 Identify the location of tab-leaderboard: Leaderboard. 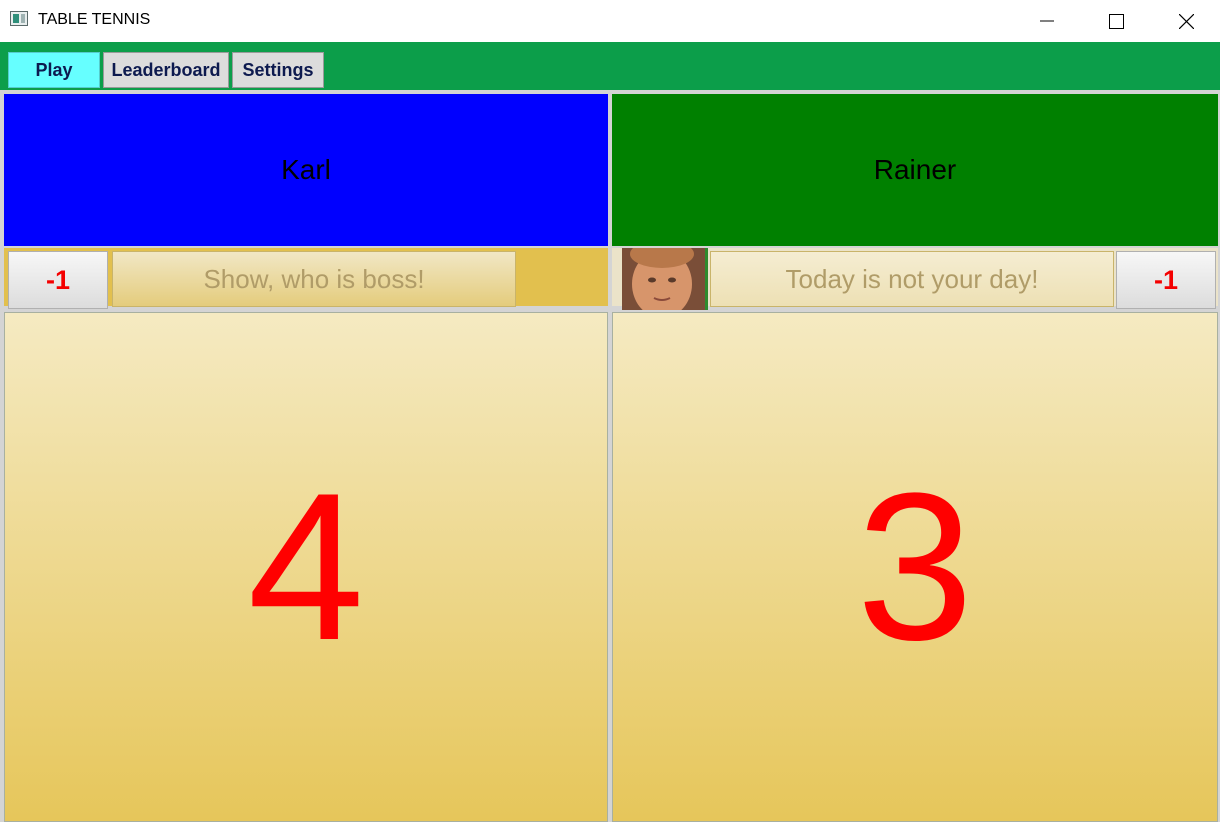
(166, 70).